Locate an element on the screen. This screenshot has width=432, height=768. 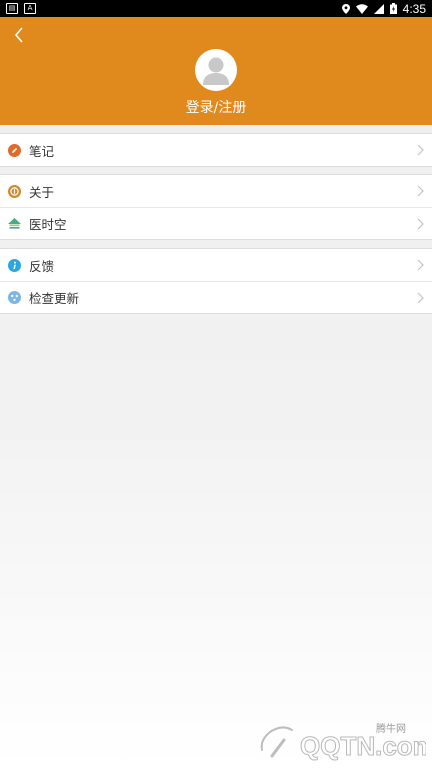
login-register-link: 登录/注册 is located at coordinates (216, 107).